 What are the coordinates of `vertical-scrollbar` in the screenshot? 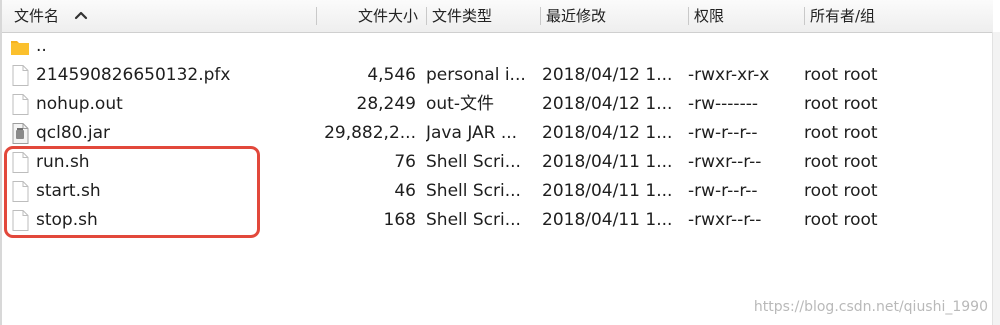 It's located at (996, 178).